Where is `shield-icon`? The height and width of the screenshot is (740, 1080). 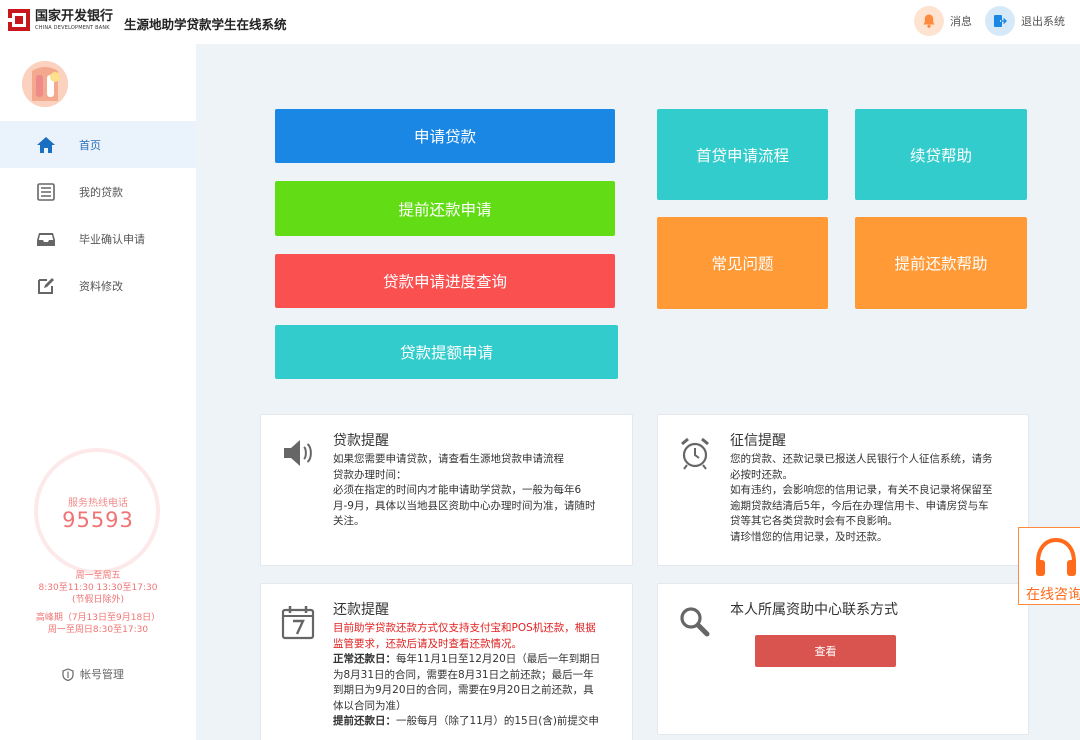
shield-icon is located at coordinates (68, 674).